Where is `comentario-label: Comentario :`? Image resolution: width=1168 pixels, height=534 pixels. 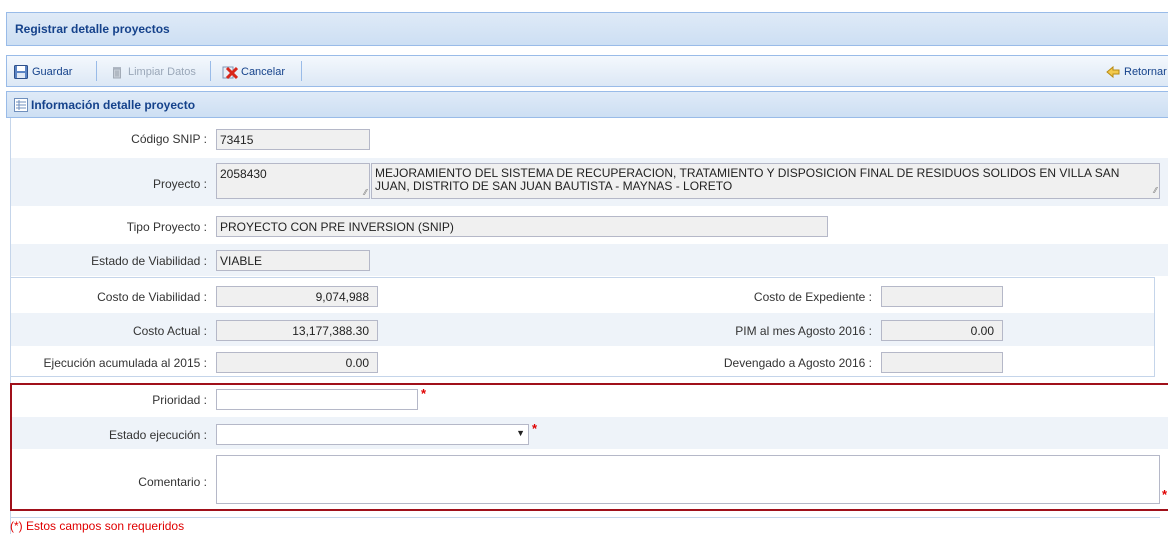
comentario-label: Comentario : is located at coordinates (172, 482).